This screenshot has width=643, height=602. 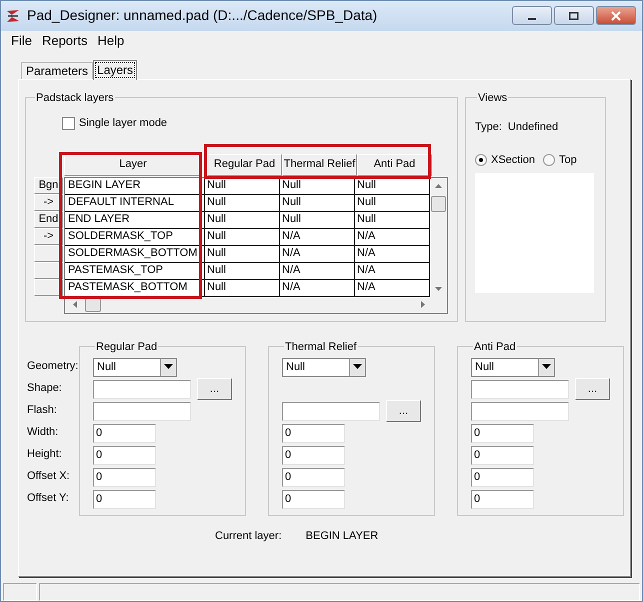 What do you see at coordinates (244, 165) in the screenshot?
I see `column-header: Regular Pad` at bounding box center [244, 165].